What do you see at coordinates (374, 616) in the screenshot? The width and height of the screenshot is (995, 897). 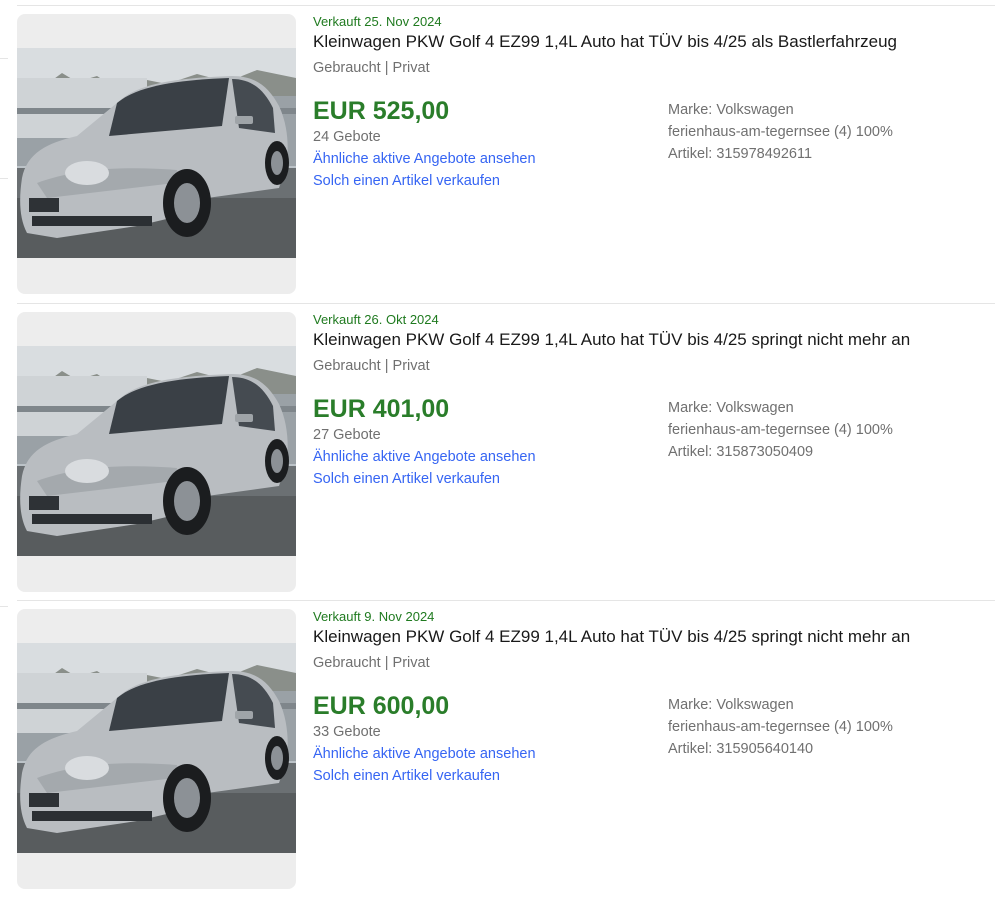 I see `sold-date: Verkauft 9. Nov 2024` at bounding box center [374, 616].